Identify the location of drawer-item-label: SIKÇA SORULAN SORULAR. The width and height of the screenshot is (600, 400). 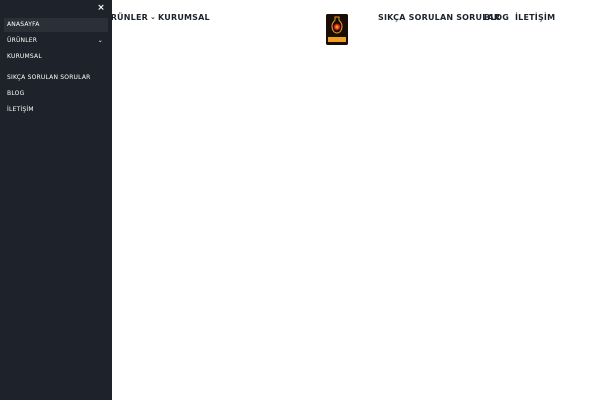
(49, 77).